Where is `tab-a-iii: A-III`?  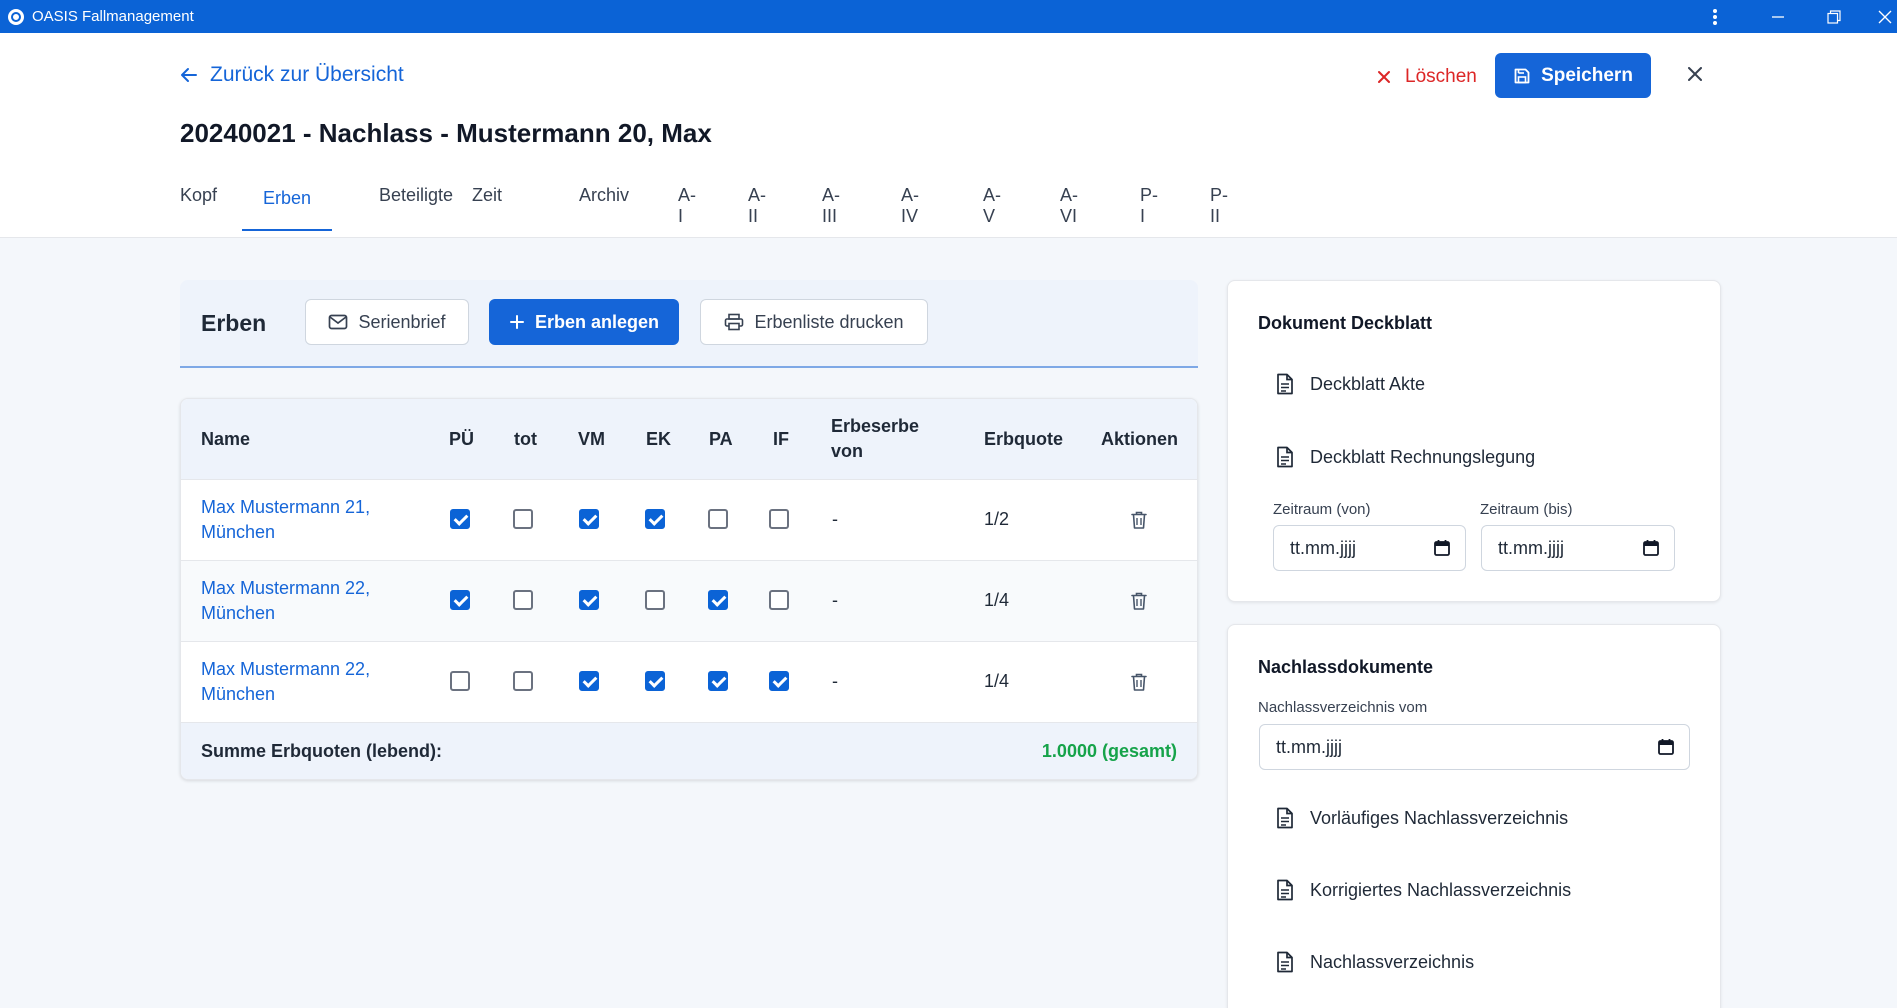 tab-a-iii: A-III is located at coordinates (831, 206).